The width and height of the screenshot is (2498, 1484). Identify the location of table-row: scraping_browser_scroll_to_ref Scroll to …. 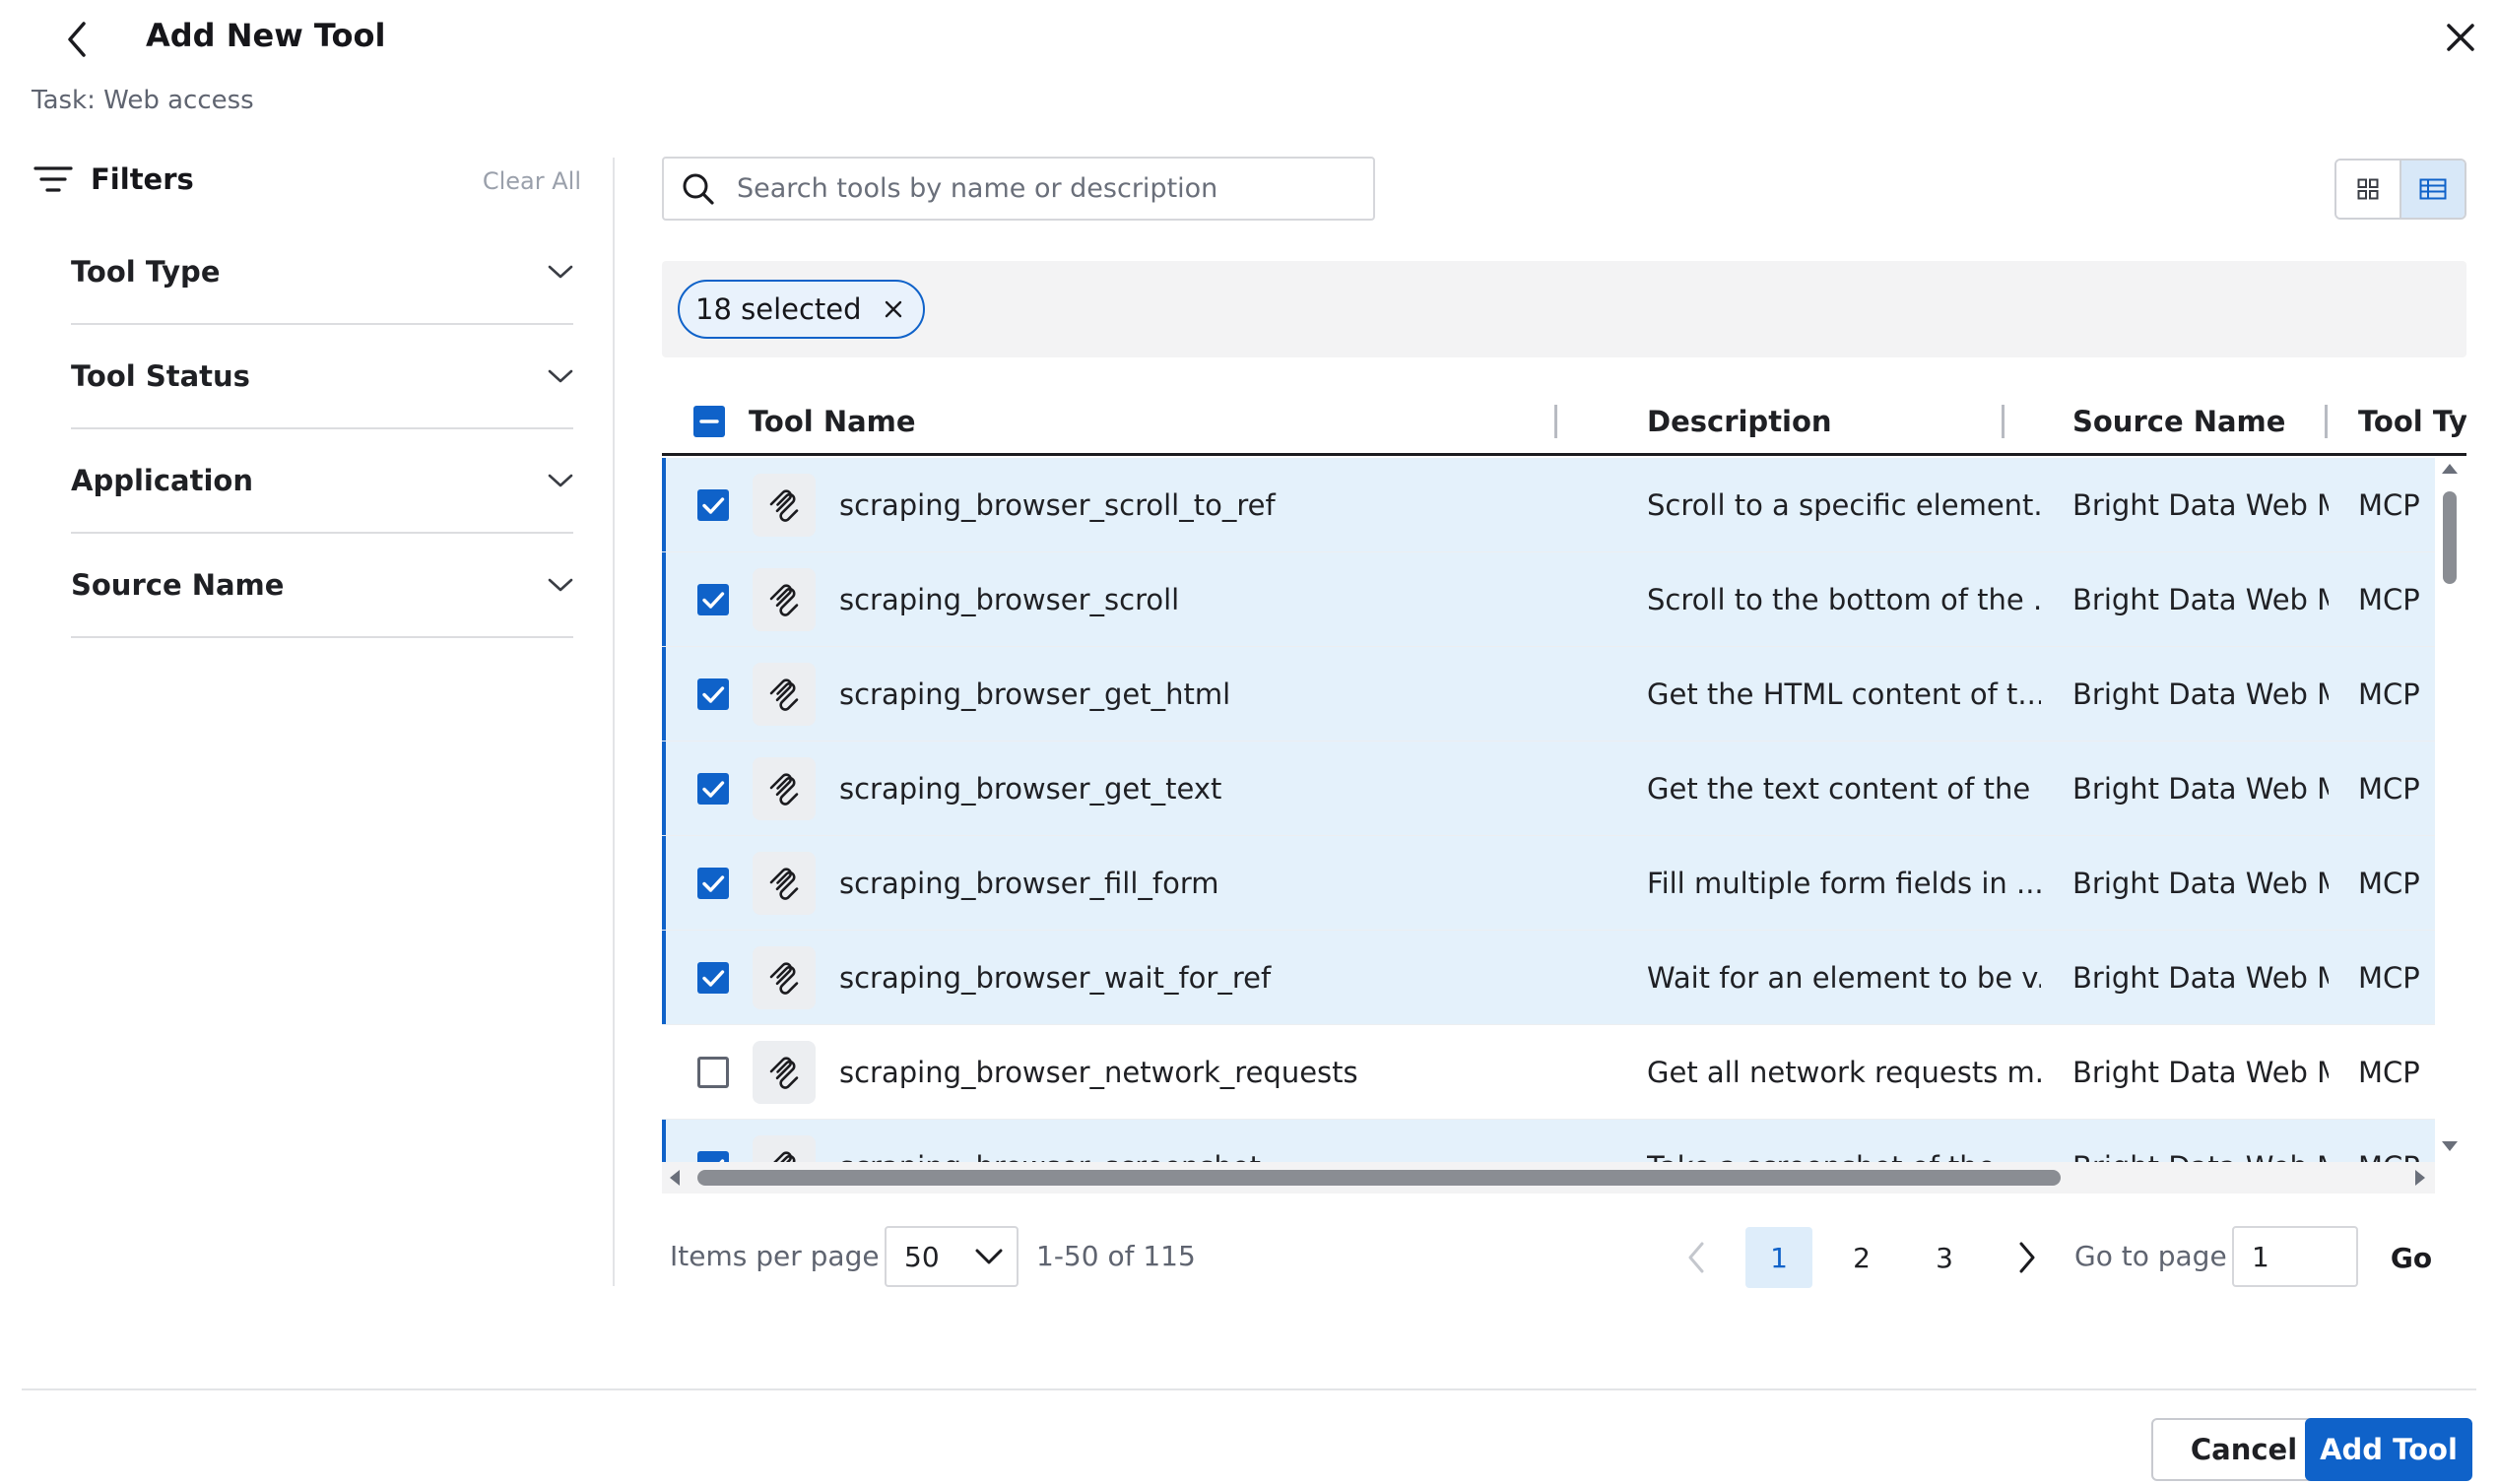
(1548, 505).